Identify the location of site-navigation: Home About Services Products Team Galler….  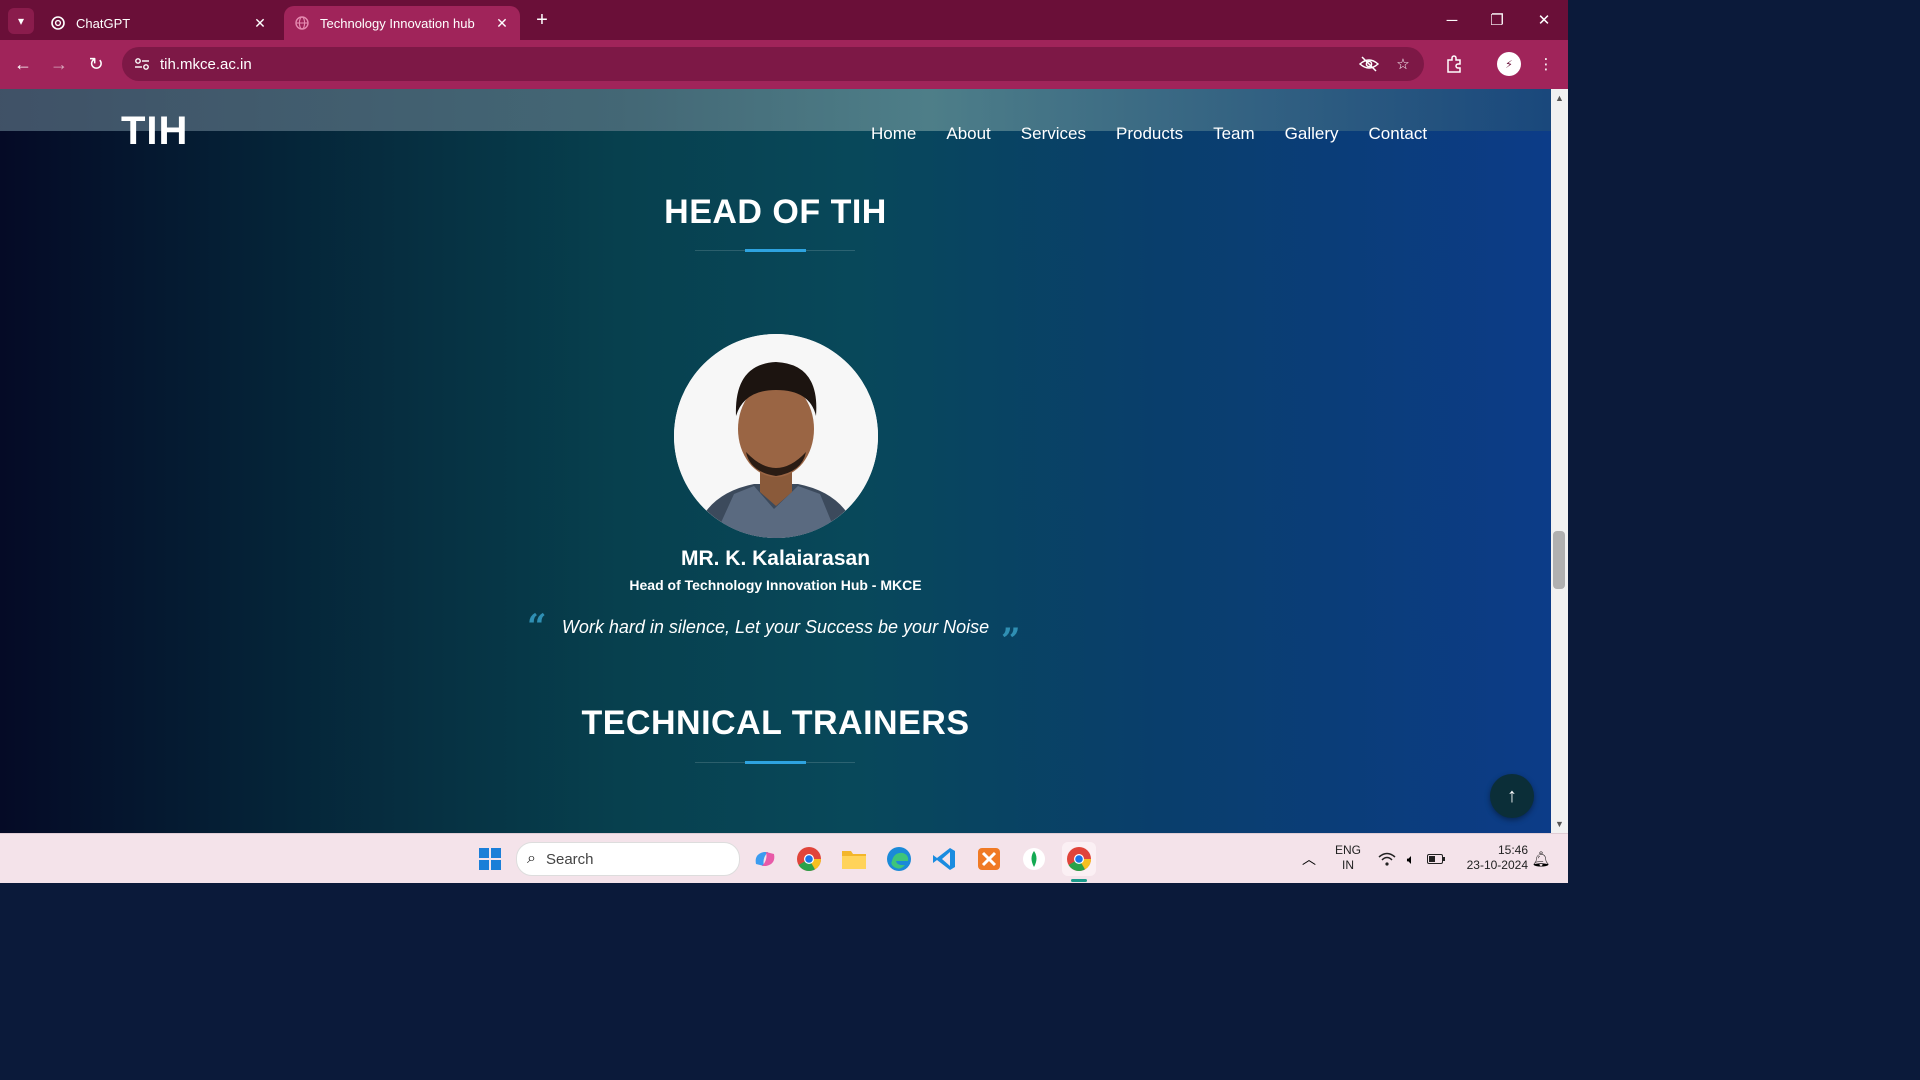
(1164, 134).